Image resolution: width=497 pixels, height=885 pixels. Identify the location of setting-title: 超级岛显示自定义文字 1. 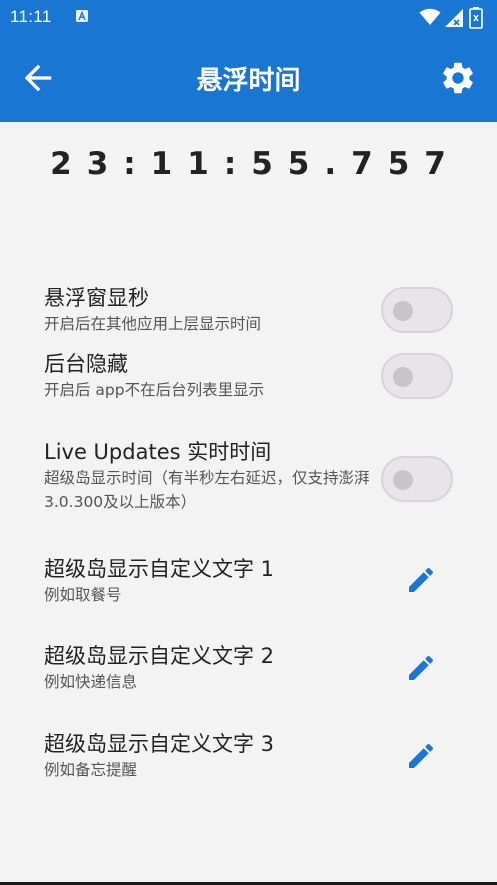
(159, 569).